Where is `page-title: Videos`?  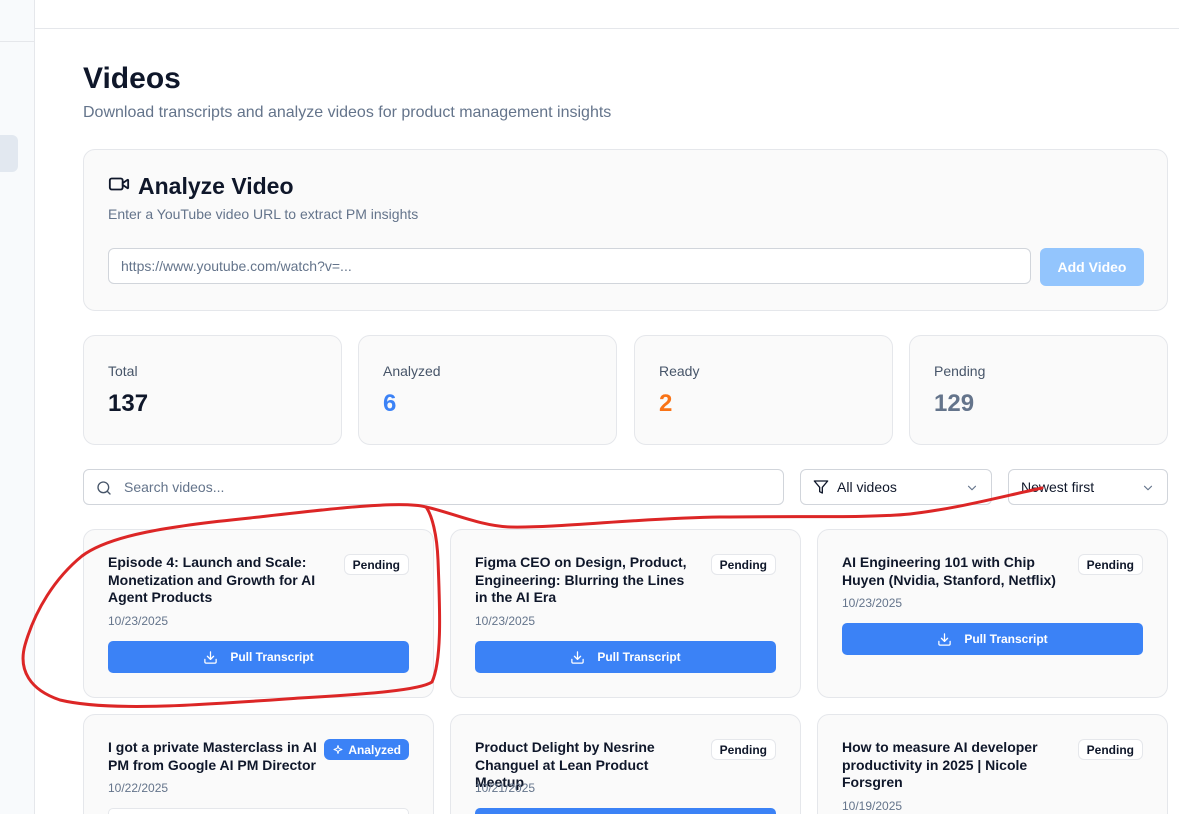
page-title: Videos is located at coordinates (132, 78).